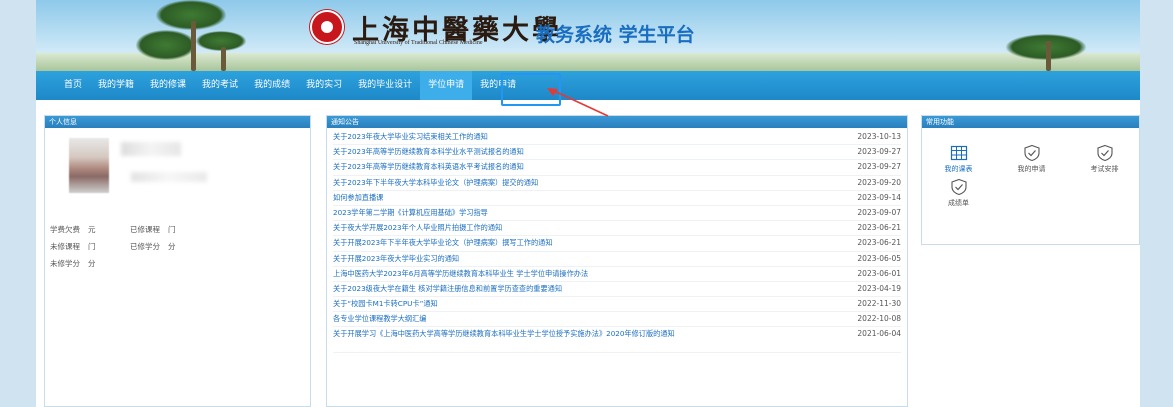 This screenshot has width=1173, height=407. What do you see at coordinates (568, 151) in the screenshot?
I see `notice-link: 关于2023年高等学历继续教育本科学业水平测试报名的通知` at bounding box center [568, 151].